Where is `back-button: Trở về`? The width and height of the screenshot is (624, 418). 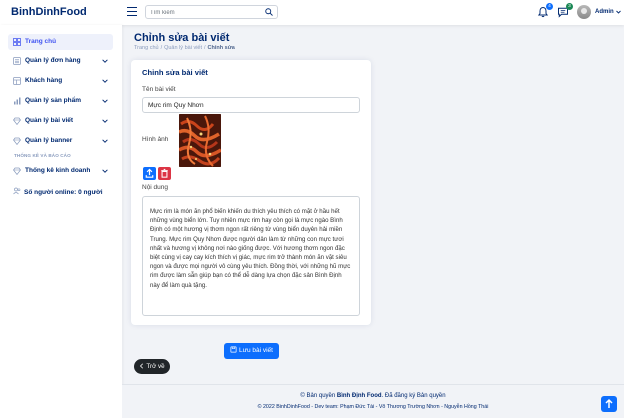
back-button: Trở về is located at coordinates (152, 366).